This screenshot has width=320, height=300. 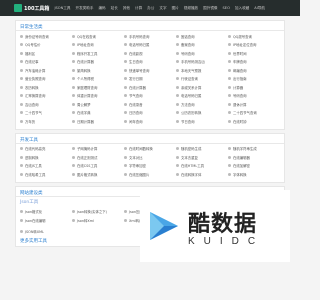 What do you see at coordinates (150, 166) in the screenshot?
I see `tool-link: 字符串加密` at bounding box center [150, 166].